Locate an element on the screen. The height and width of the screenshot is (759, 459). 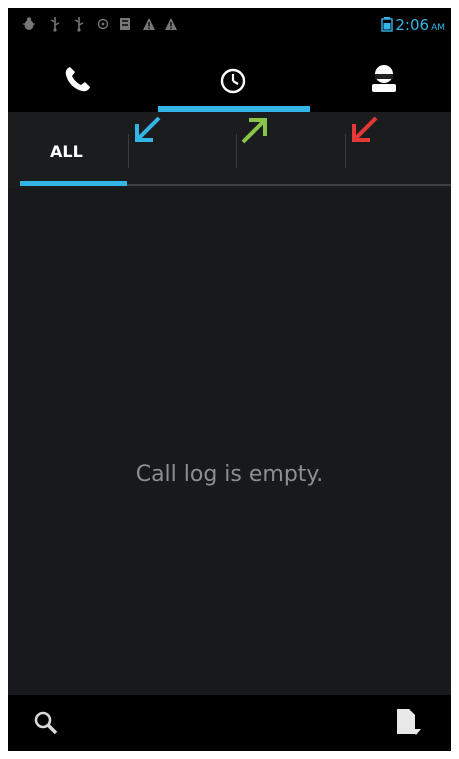
battery-icon is located at coordinates (387, 24).